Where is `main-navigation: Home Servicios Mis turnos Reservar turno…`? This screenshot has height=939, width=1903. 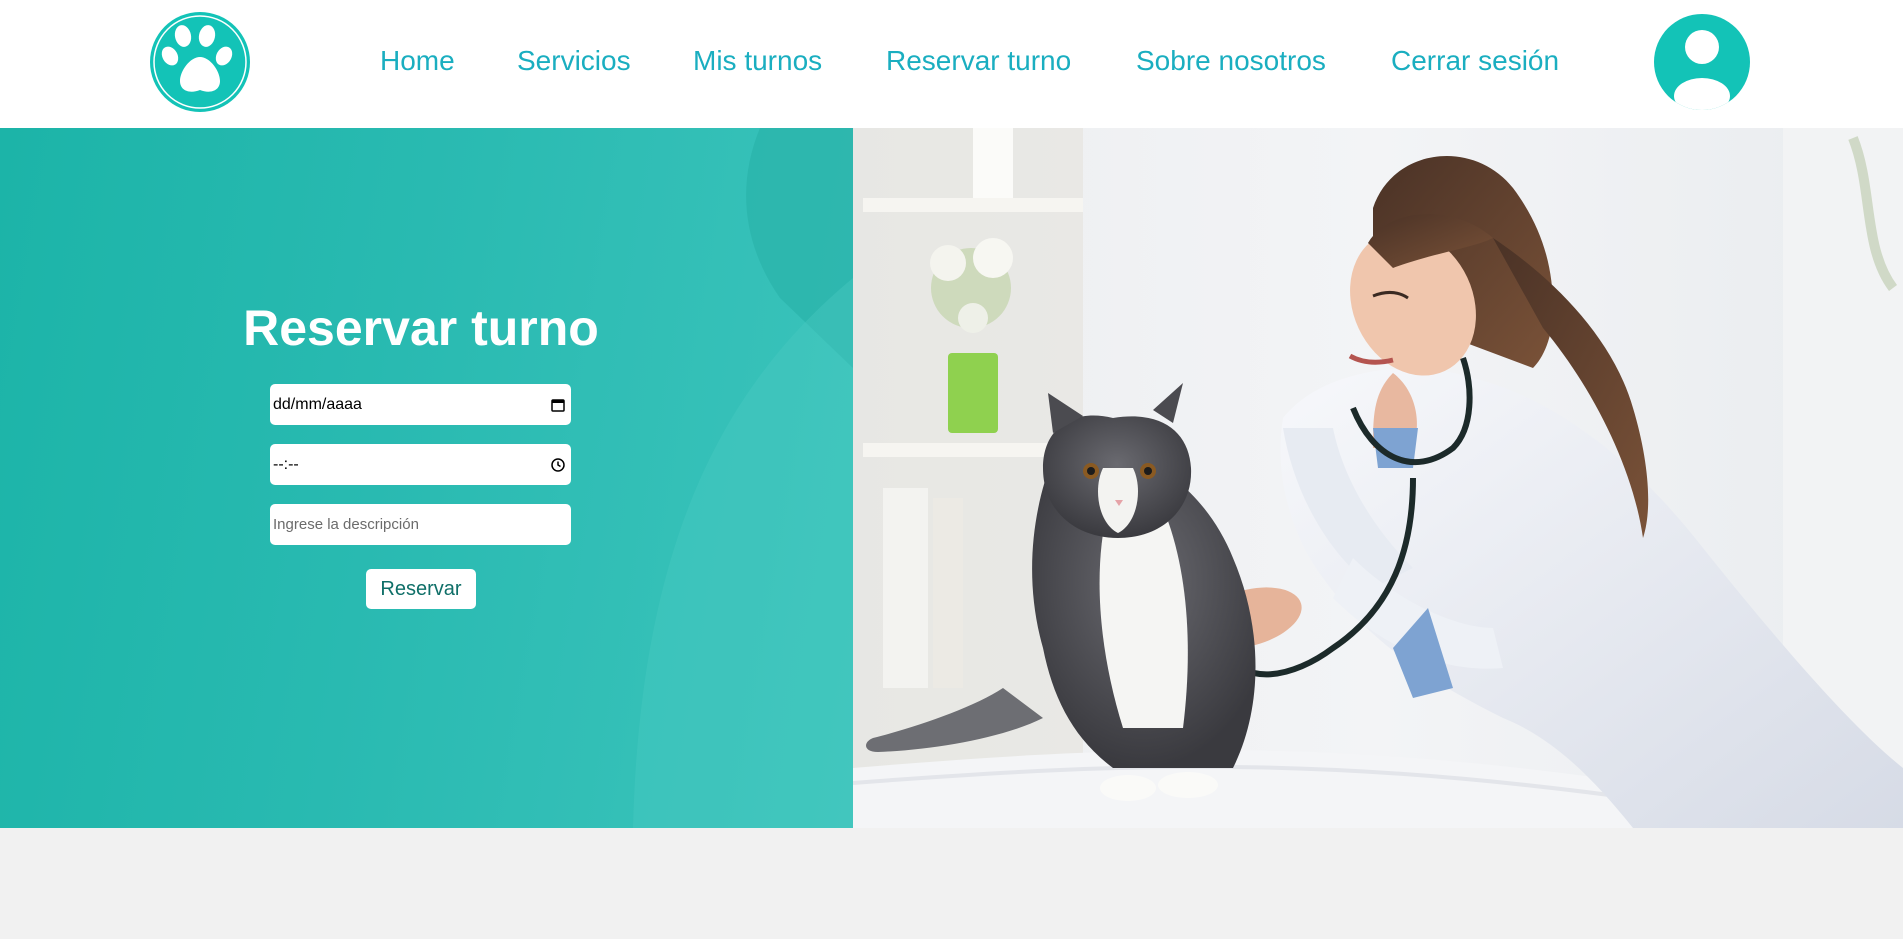
main-navigation: Home Servicios Mis turnos Reservar turno… is located at coordinates (951, 64).